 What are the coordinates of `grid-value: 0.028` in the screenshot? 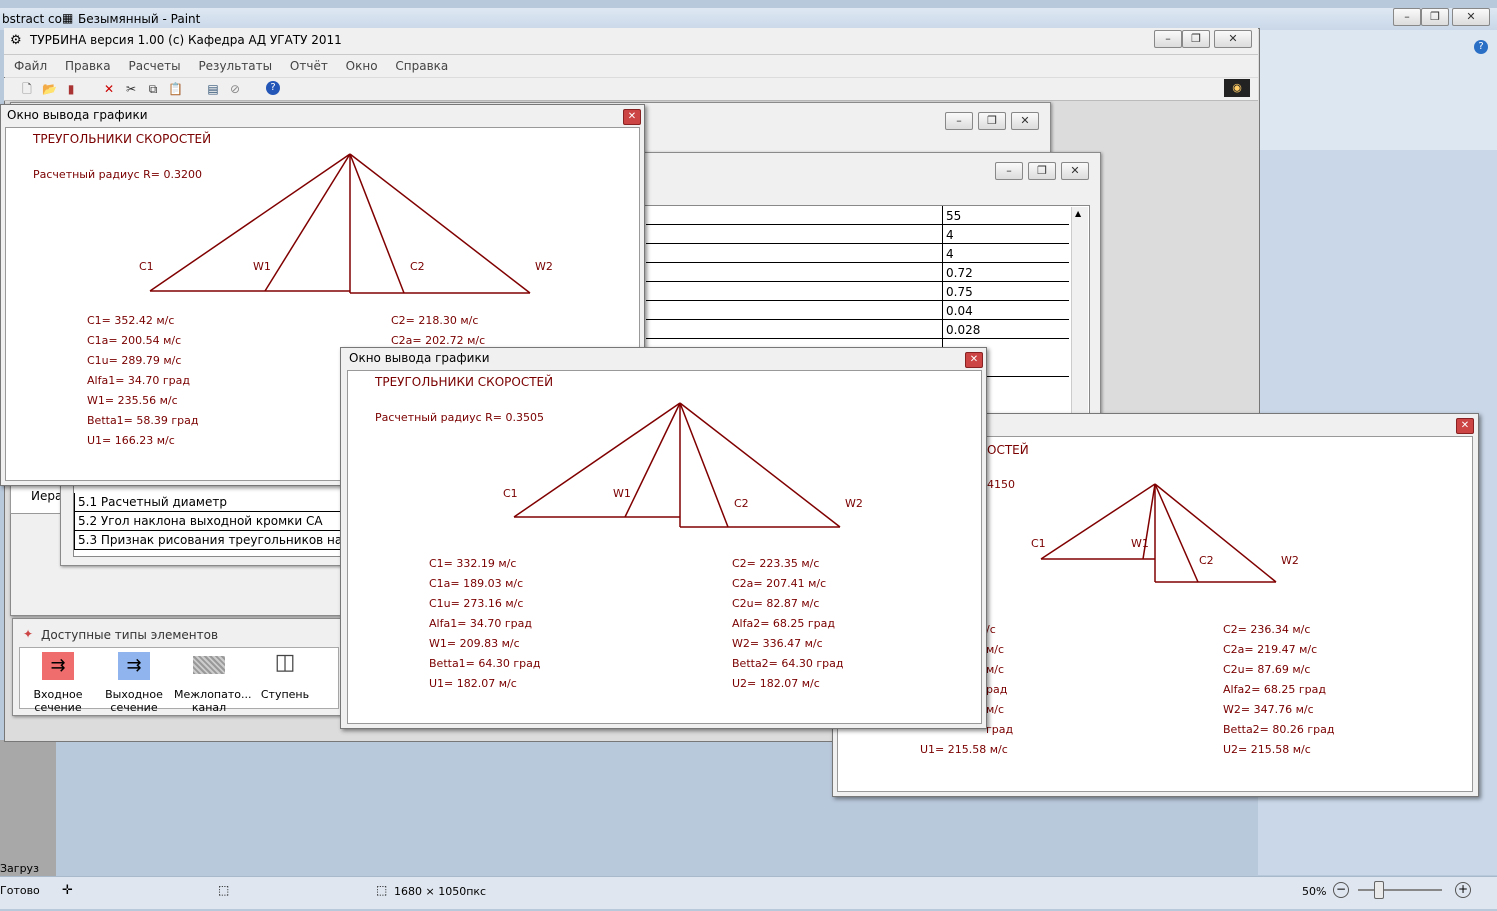 It's located at (1006, 330).